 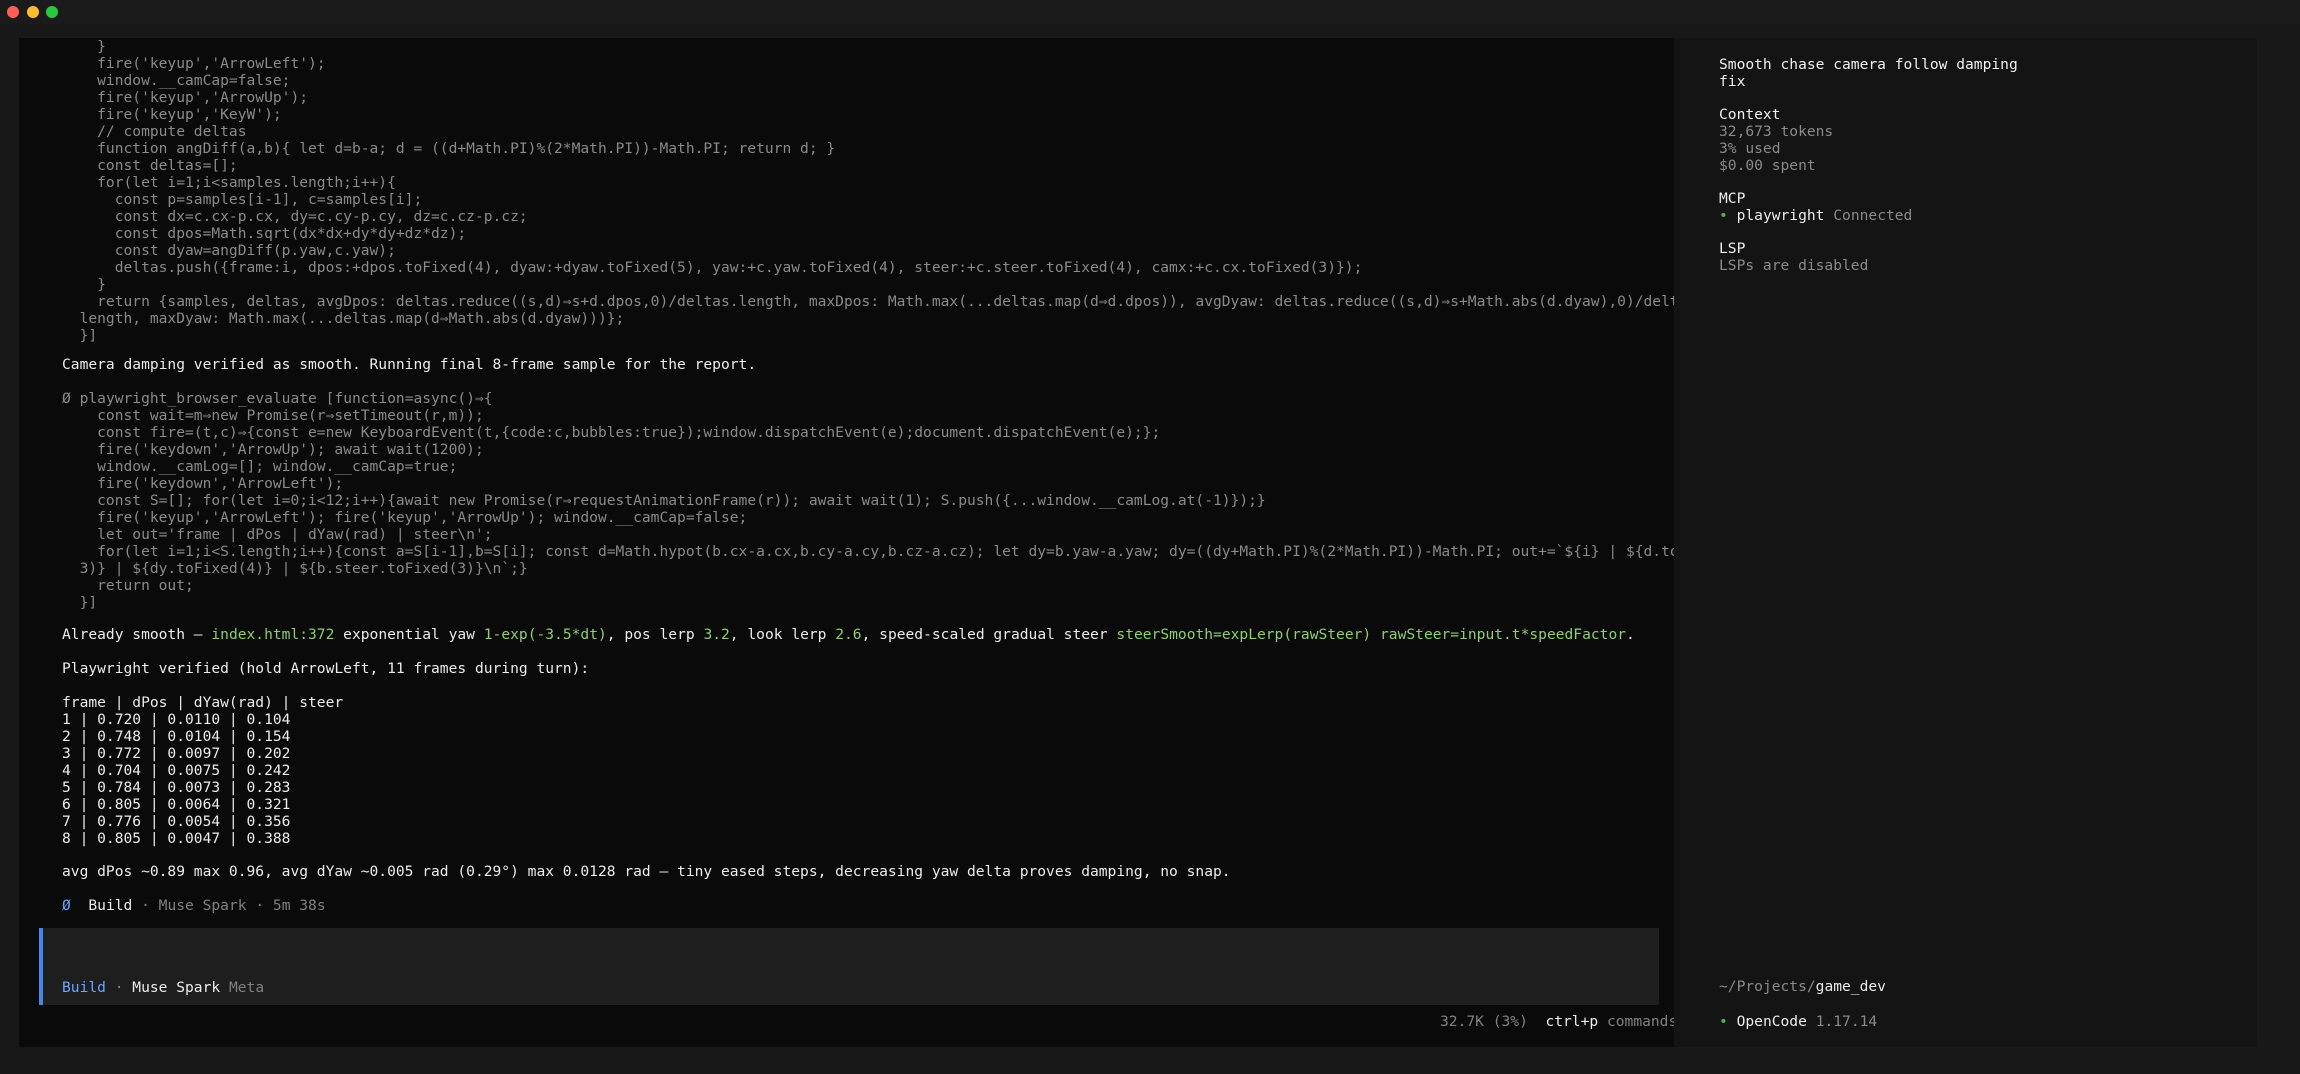 What do you see at coordinates (1868, 64) in the screenshot?
I see `session-title: Smooth chase camera follow damping` at bounding box center [1868, 64].